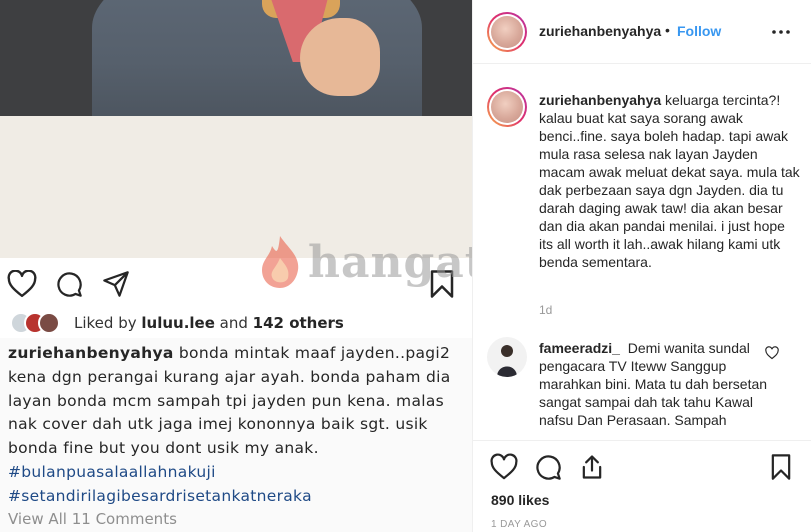 This screenshot has width=811, height=532. I want to click on comment-button, so click(69, 284).